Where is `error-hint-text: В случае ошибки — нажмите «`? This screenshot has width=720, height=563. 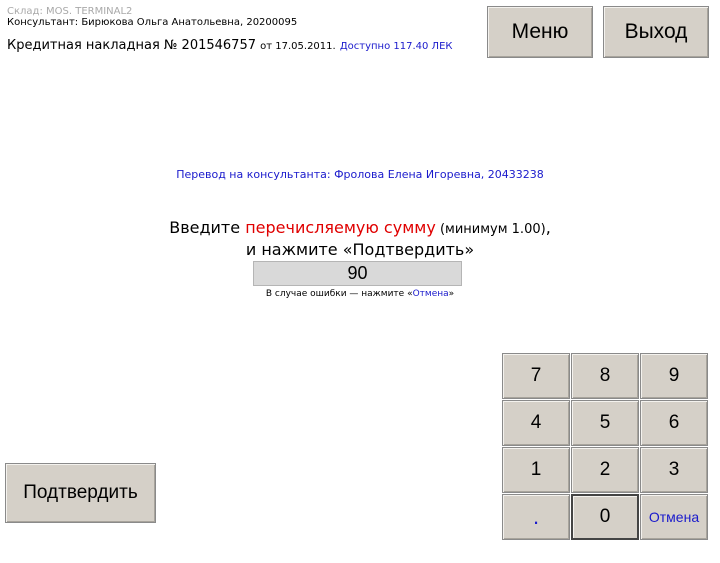 error-hint-text: В случае ошибки — нажмите « is located at coordinates (339, 294).